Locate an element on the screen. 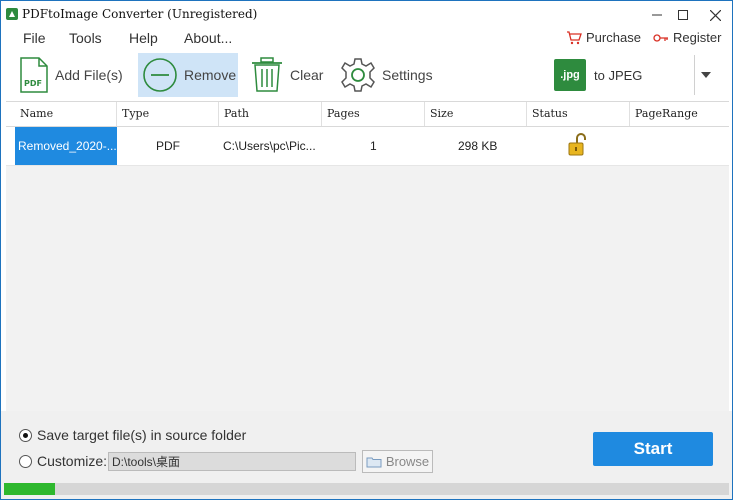  folder-icon is located at coordinates (374, 462).